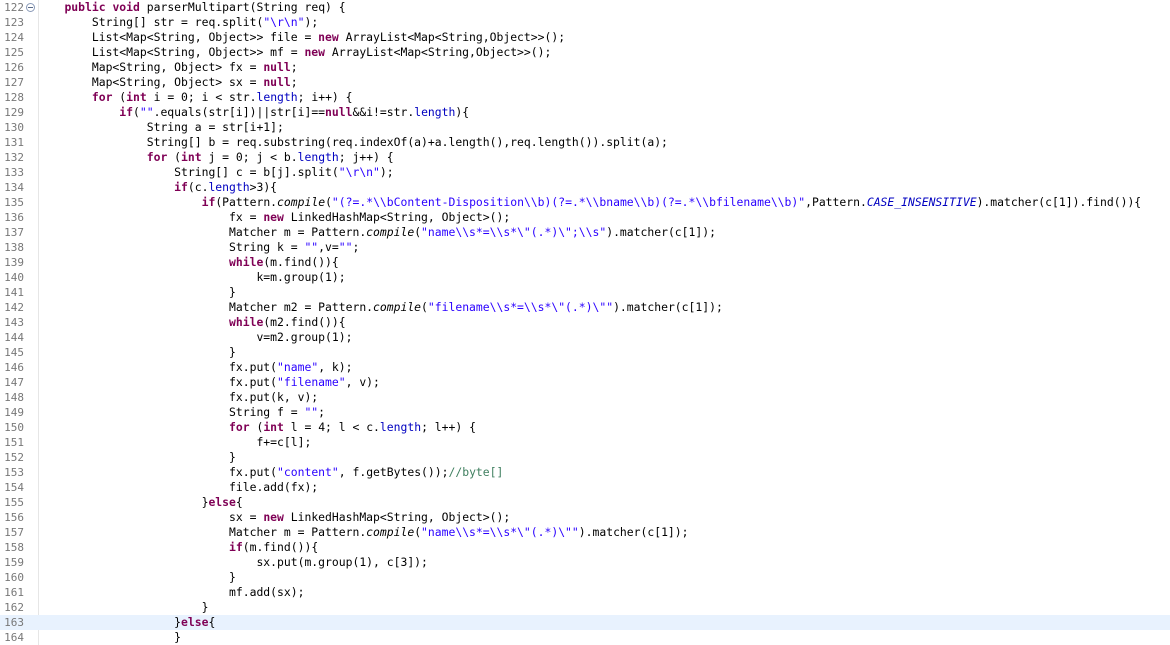  Describe the element at coordinates (232, 562) in the screenshot. I see `code-content: sx.put(m.group(1), c[3]);` at that location.